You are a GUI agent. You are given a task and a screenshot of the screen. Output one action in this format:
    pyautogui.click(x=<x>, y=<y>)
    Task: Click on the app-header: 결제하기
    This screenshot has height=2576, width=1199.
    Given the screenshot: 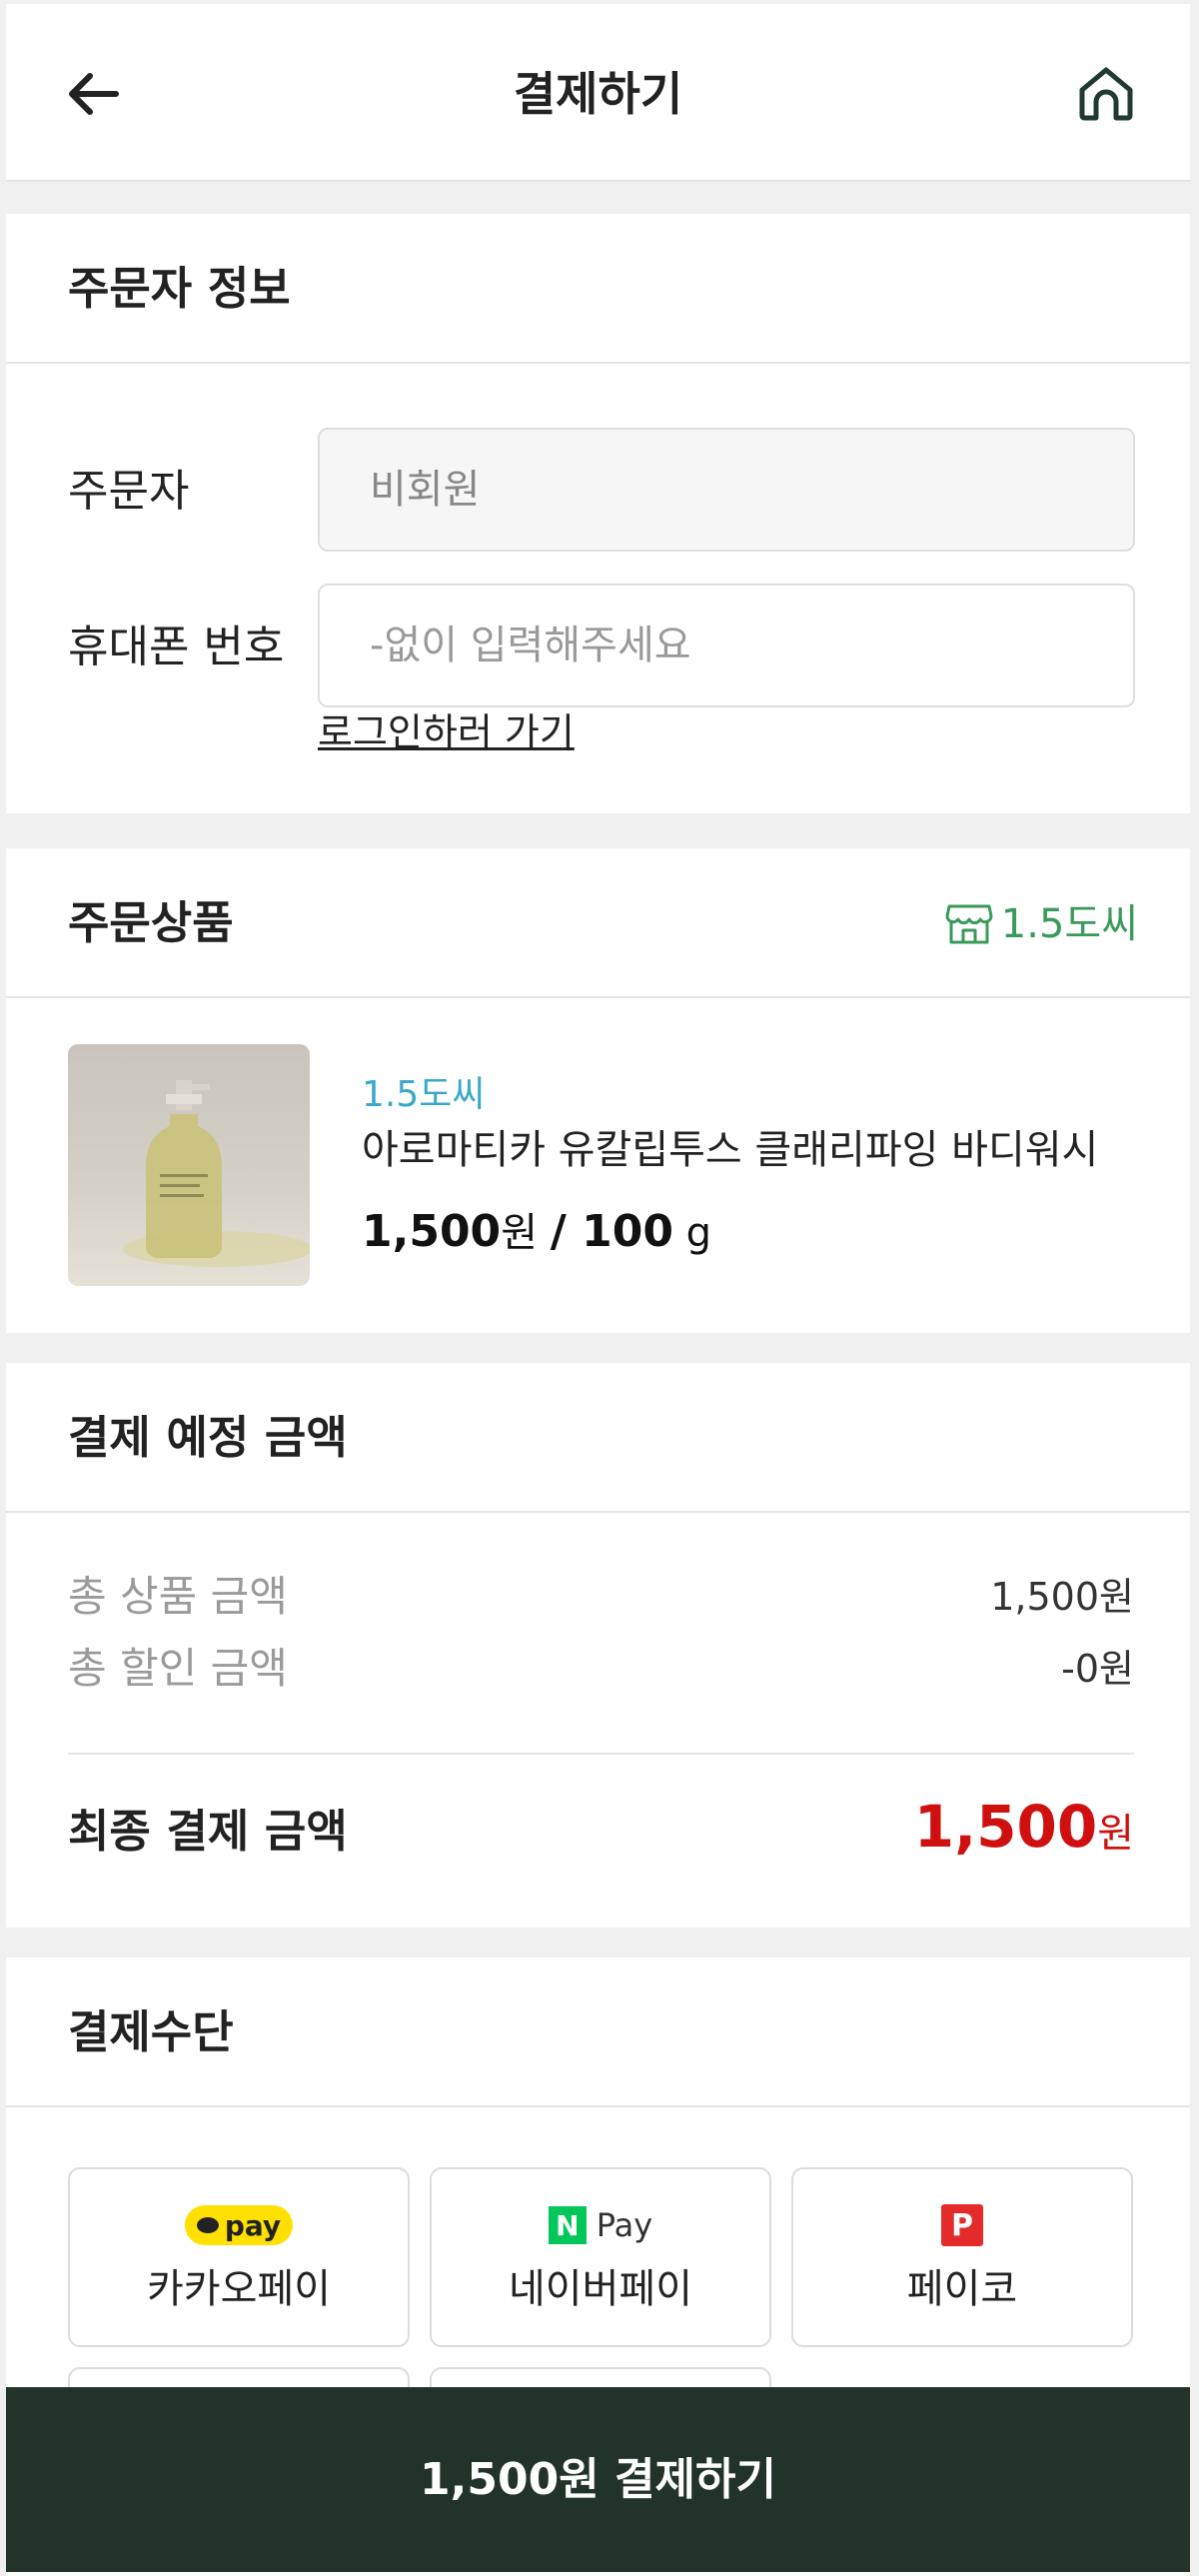 What is the action you would take?
    pyautogui.click(x=598, y=93)
    